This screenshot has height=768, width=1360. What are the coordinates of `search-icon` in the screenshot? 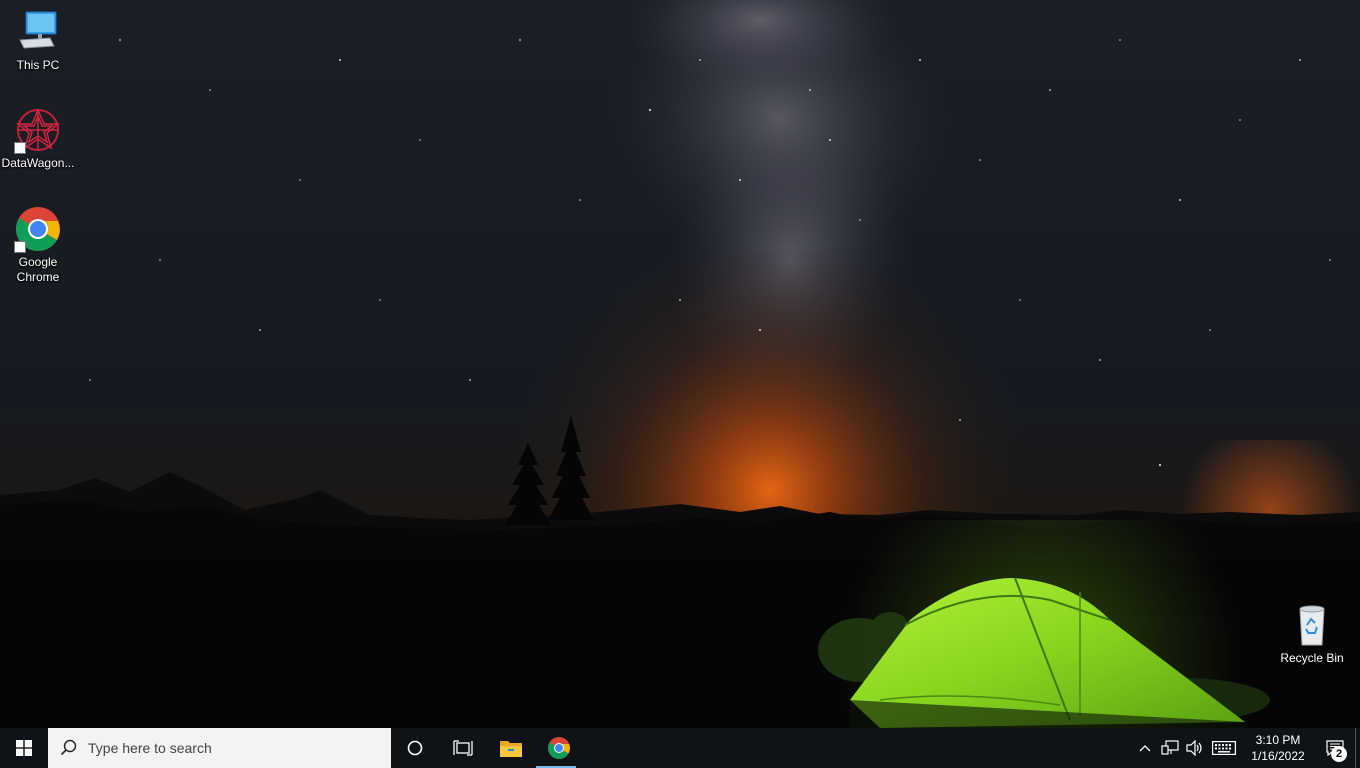 It's located at (68, 747).